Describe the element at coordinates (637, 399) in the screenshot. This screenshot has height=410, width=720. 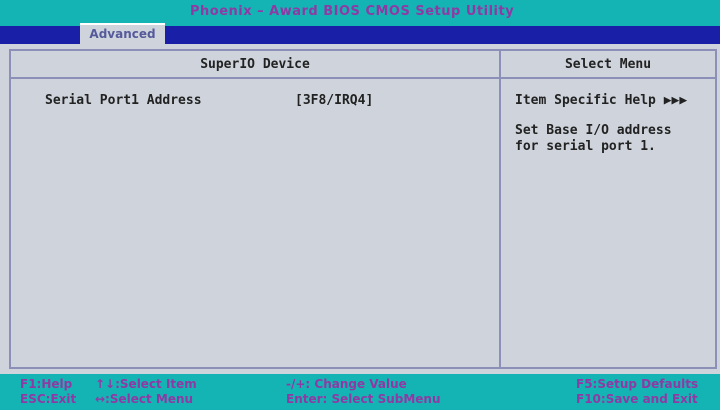
I see `key-save-exit: F10:Save and Exit` at that location.